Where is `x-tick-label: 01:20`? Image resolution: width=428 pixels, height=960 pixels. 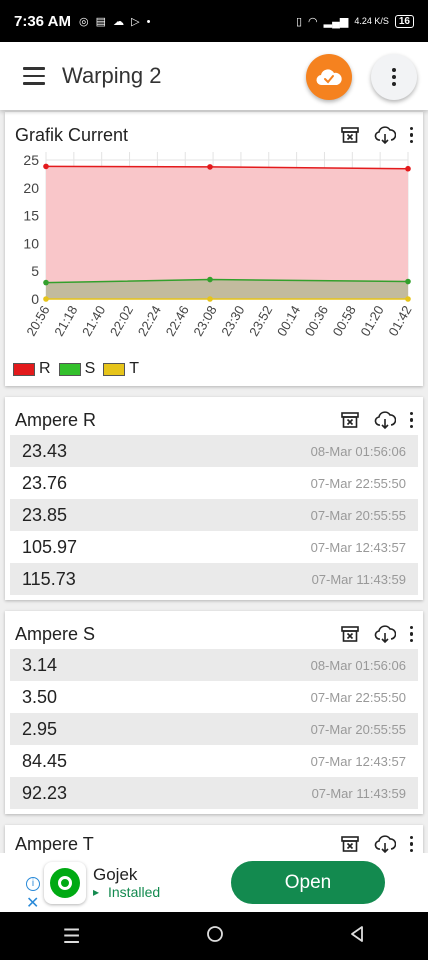 x-tick-label: 01:20 is located at coordinates (371, 321).